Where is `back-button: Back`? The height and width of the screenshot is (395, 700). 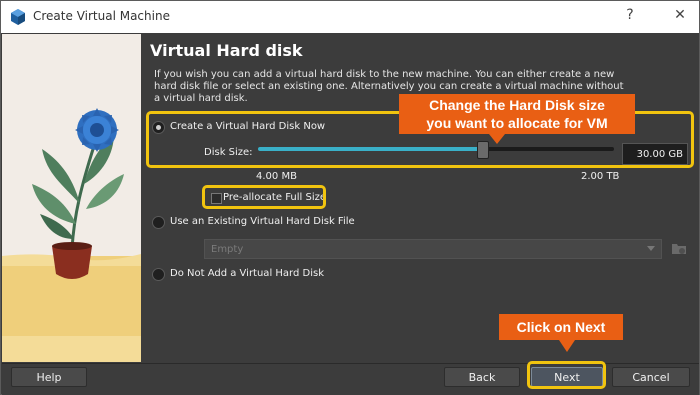 back-button: Back is located at coordinates (482, 377).